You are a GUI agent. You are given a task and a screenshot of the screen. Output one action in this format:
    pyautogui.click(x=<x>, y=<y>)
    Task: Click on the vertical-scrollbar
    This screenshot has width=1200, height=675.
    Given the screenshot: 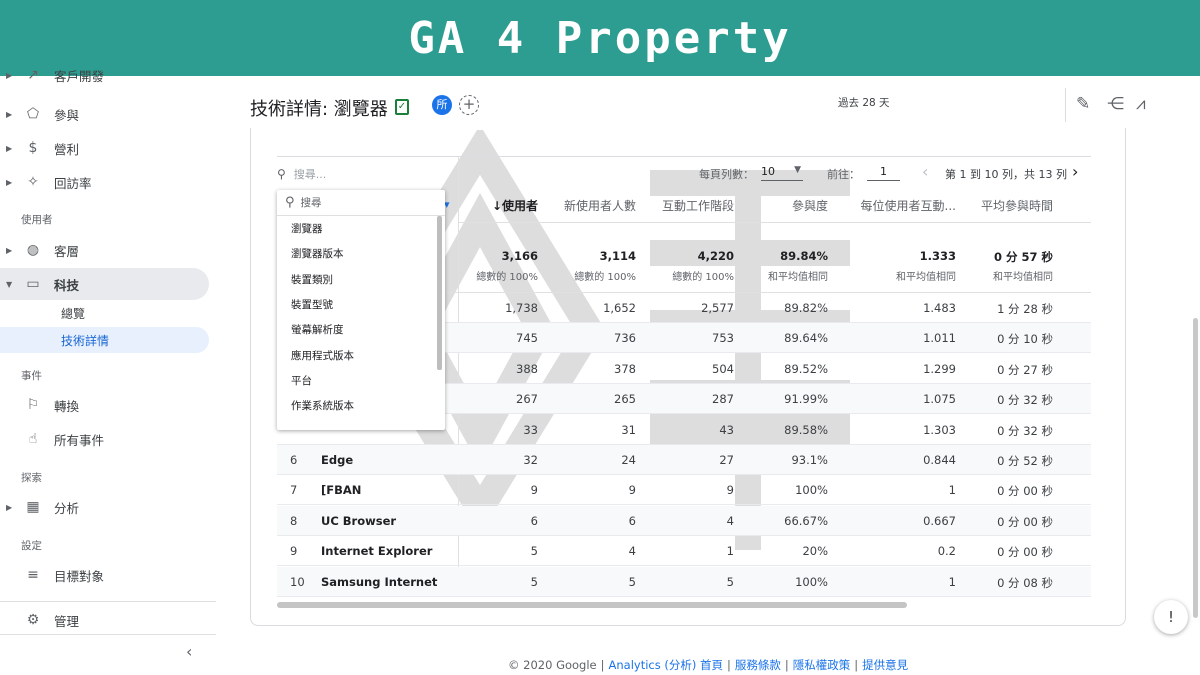 What is the action you would take?
    pyautogui.click(x=1195, y=468)
    